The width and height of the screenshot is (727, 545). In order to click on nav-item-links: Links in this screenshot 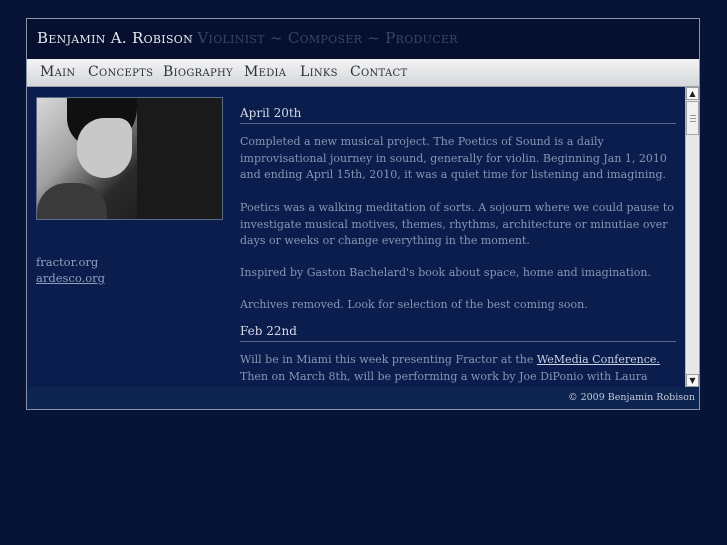, I will do `click(319, 72)`.